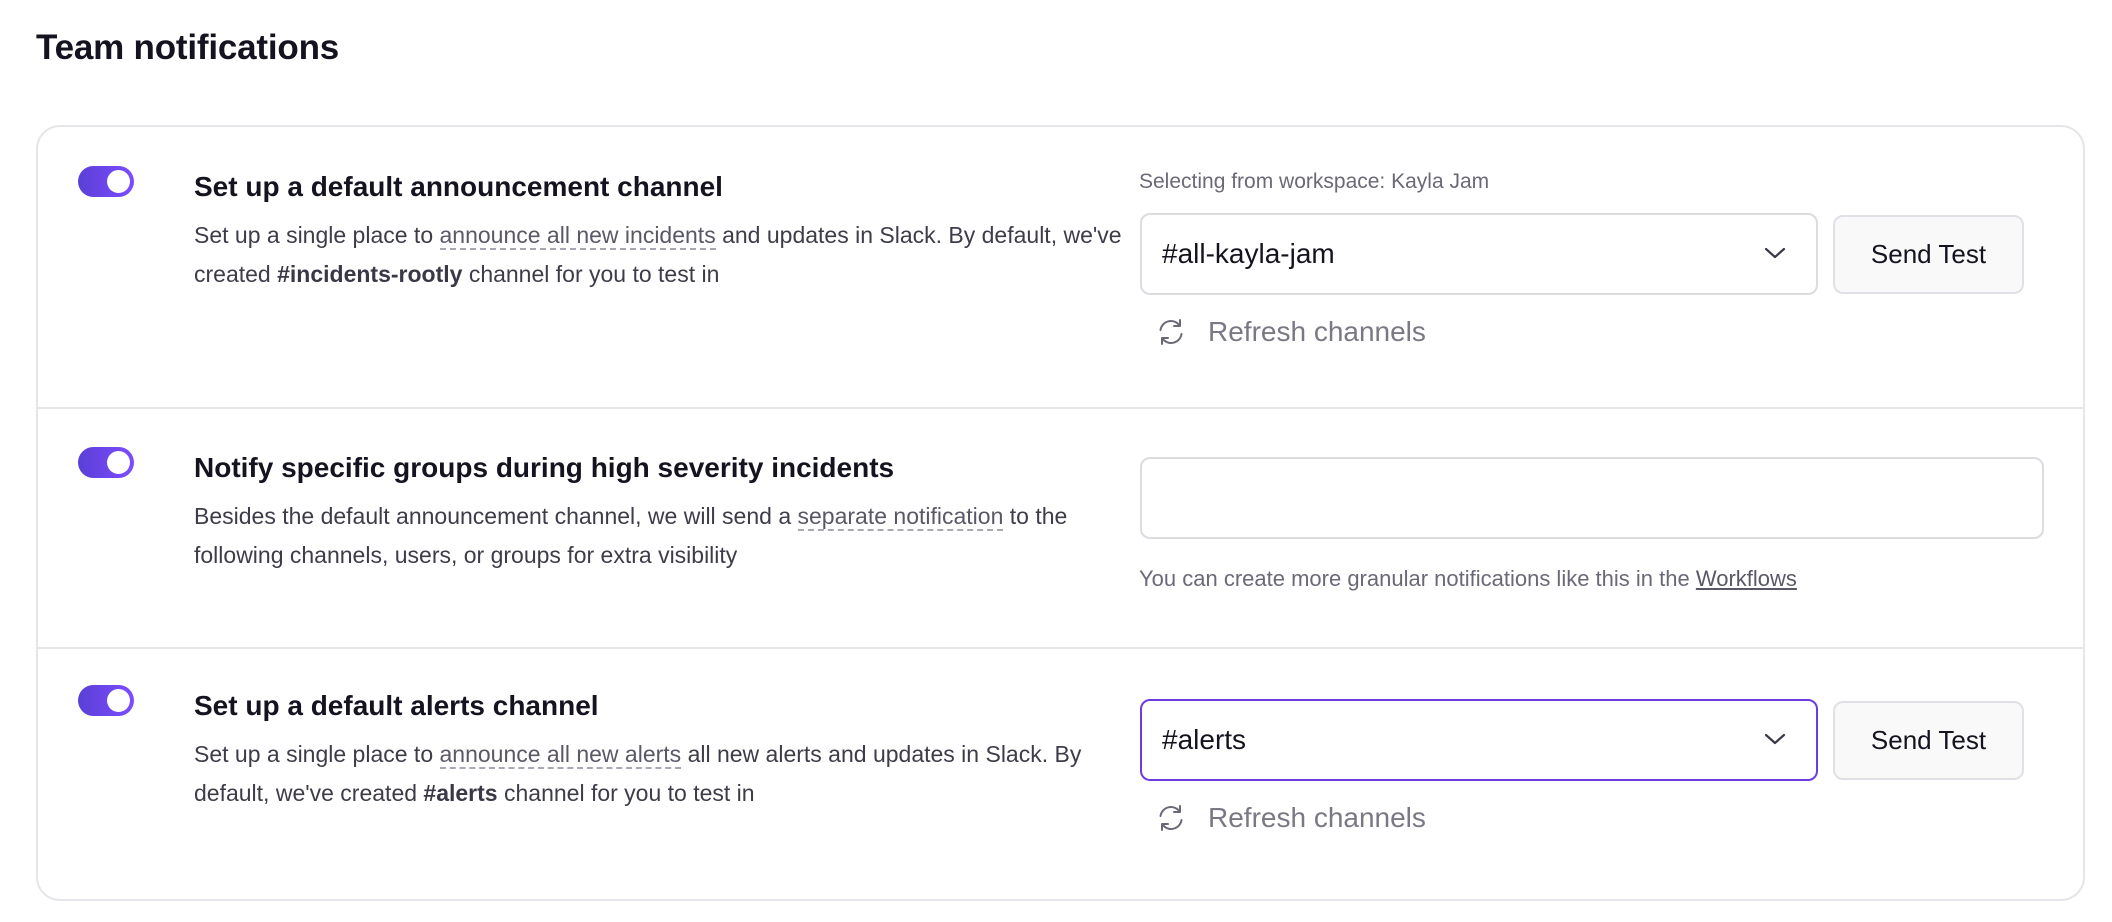 The image size is (2112, 922). What do you see at coordinates (1314, 181) in the screenshot?
I see `workspace-label: Selecting from workspace: Kayla Jam` at bounding box center [1314, 181].